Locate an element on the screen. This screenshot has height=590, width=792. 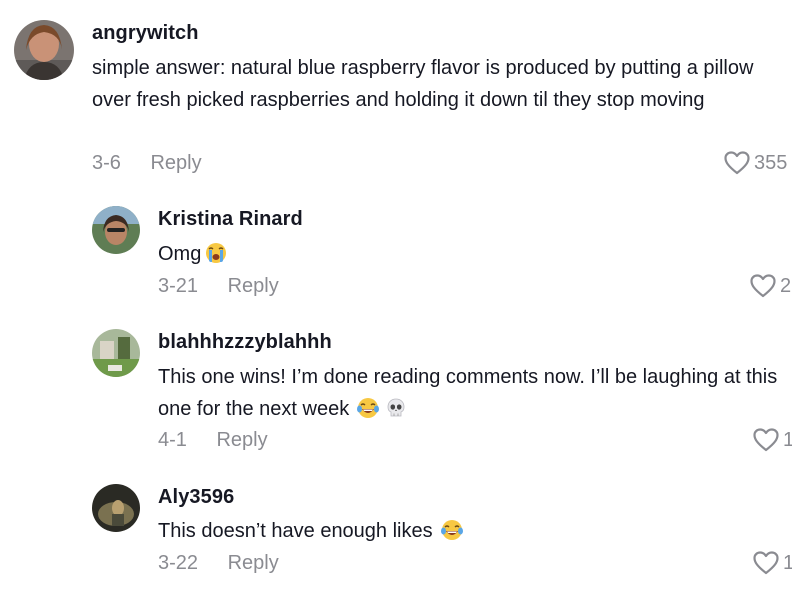
like-button: 355 is located at coordinates (755, 163).